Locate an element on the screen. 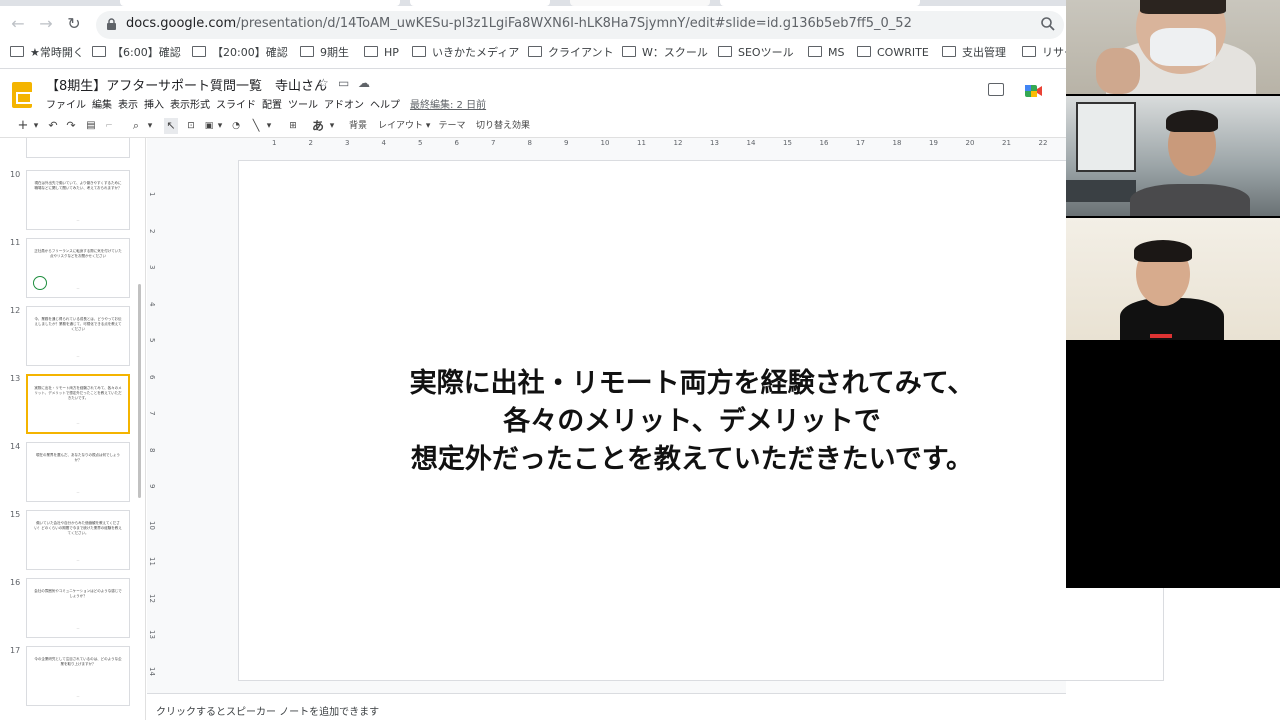  transition-button: 切り替え効果 is located at coordinates (503, 126).